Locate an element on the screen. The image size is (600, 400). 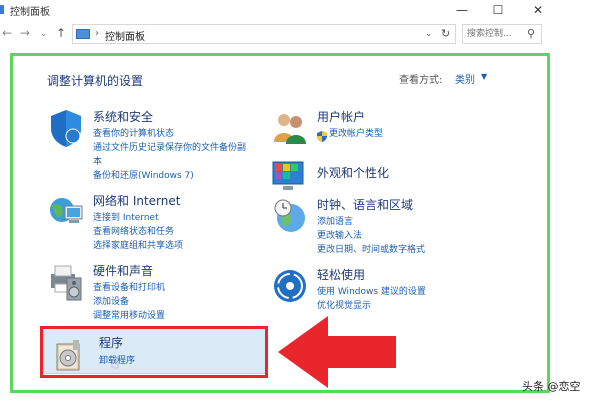
link-file-history-cont: 本 is located at coordinates (97, 160).